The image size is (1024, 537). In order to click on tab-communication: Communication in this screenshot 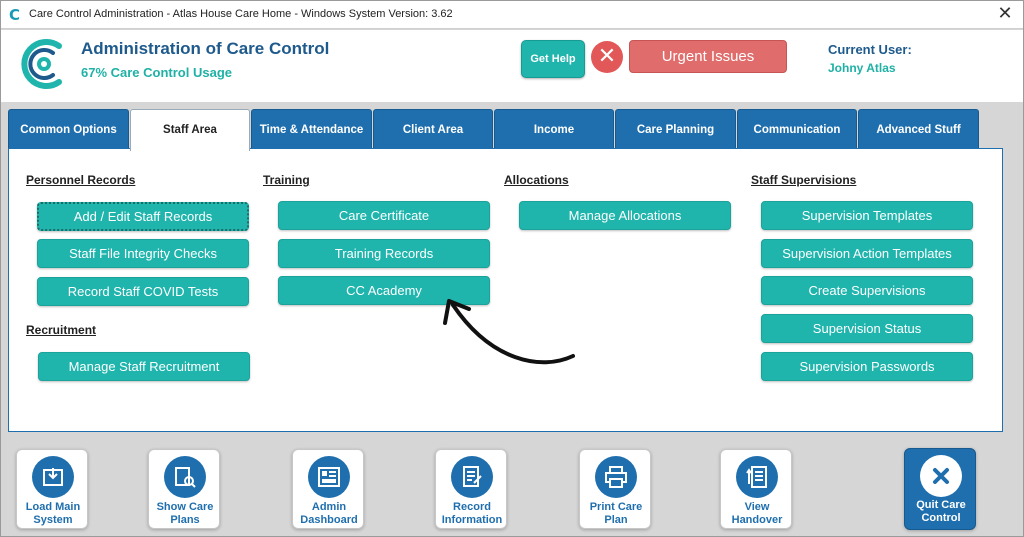, I will do `click(797, 129)`.